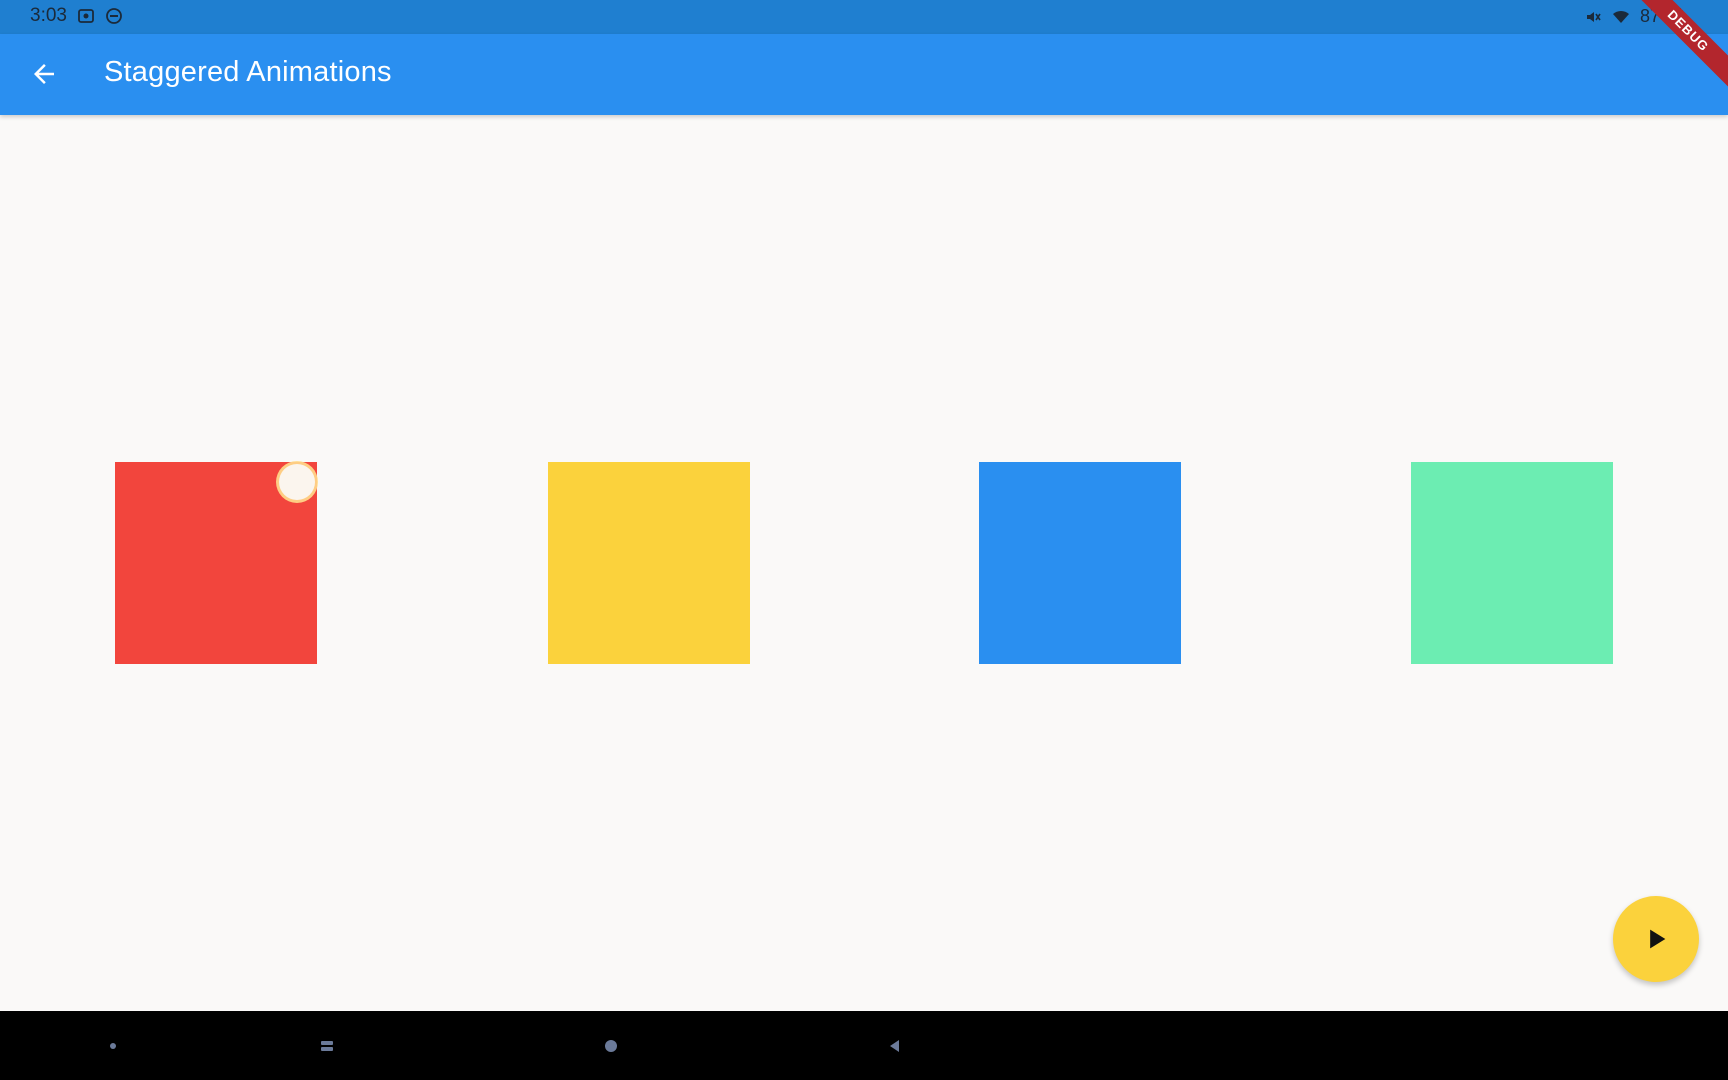 This screenshot has width=1728, height=1080. What do you see at coordinates (1080, 563) in the screenshot?
I see `square-blue` at bounding box center [1080, 563].